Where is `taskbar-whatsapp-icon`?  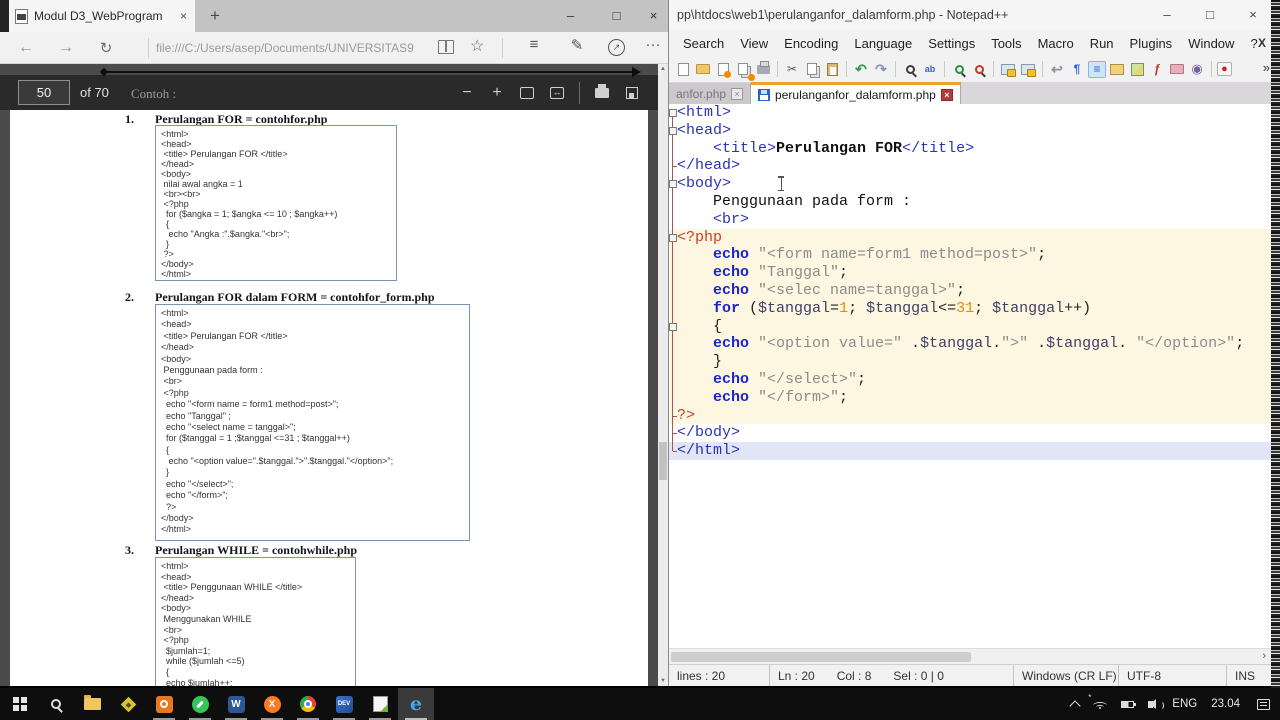
taskbar-whatsapp-icon is located at coordinates (200, 704).